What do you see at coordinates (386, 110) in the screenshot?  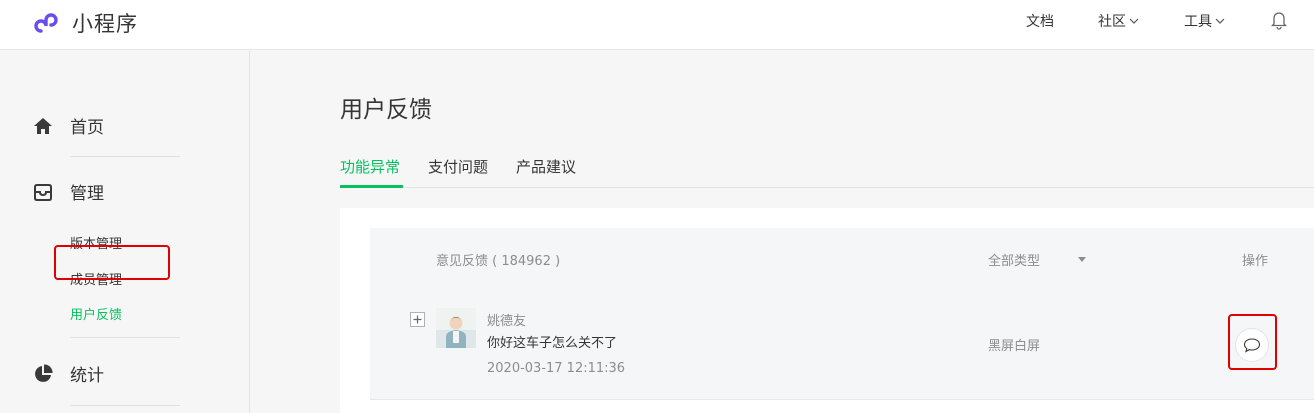 I see `page-title: 用户反馈` at bounding box center [386, 110].